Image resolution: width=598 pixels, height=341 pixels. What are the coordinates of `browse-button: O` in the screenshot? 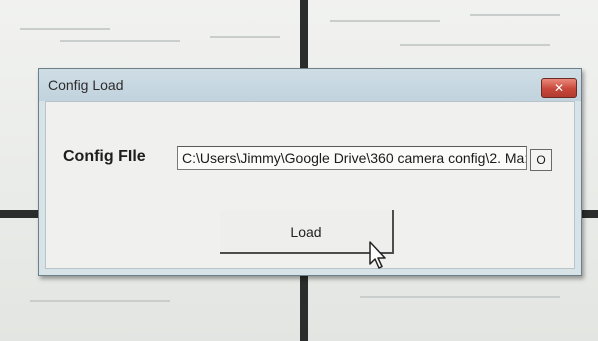 It's located at (541, 160).